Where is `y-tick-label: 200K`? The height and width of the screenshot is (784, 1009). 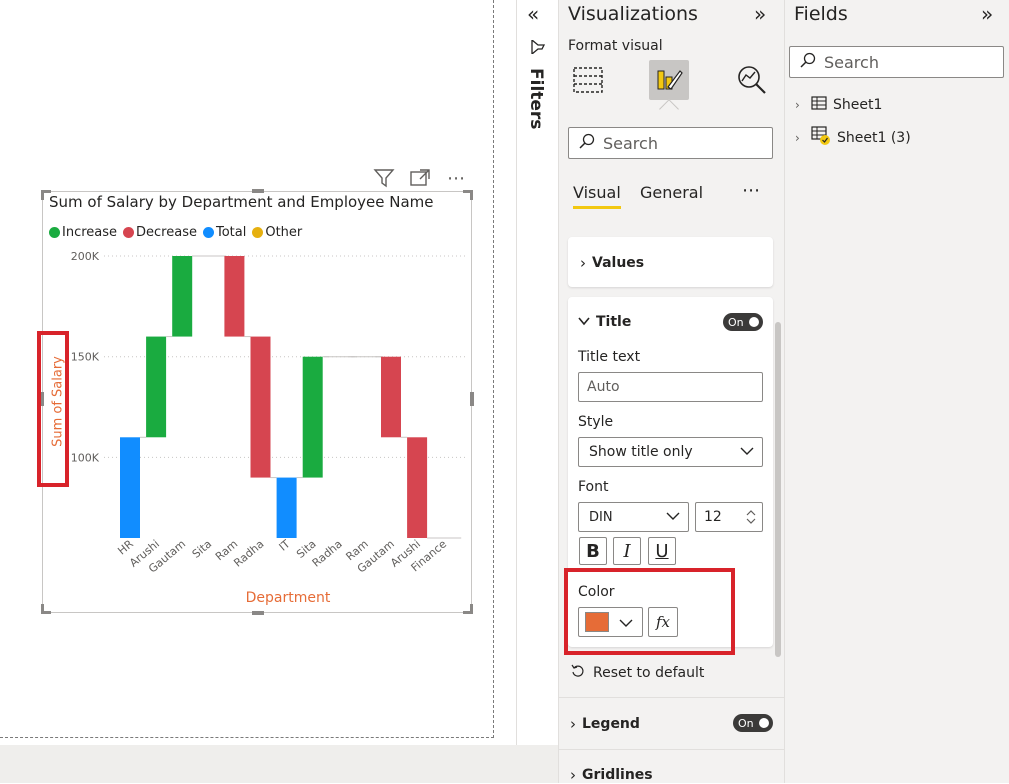
y-tick-label: 200K is located at coordinates (85, 256).